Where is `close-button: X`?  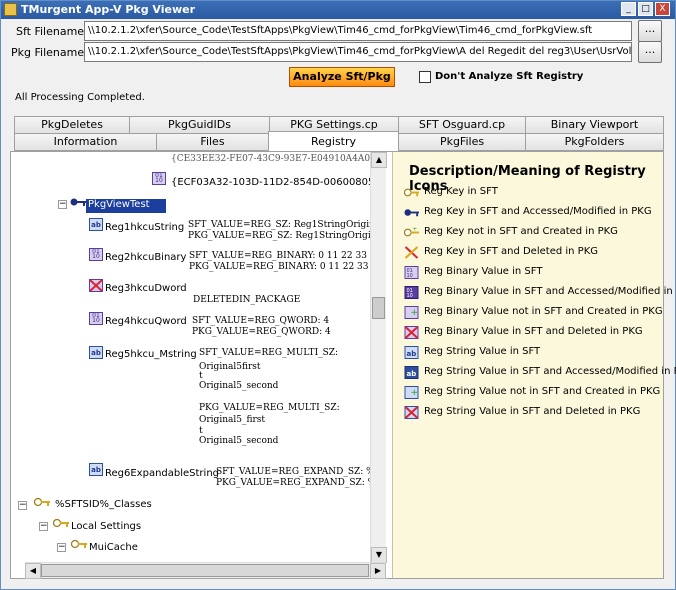
close-button: X is located at coordinates (662, 9).